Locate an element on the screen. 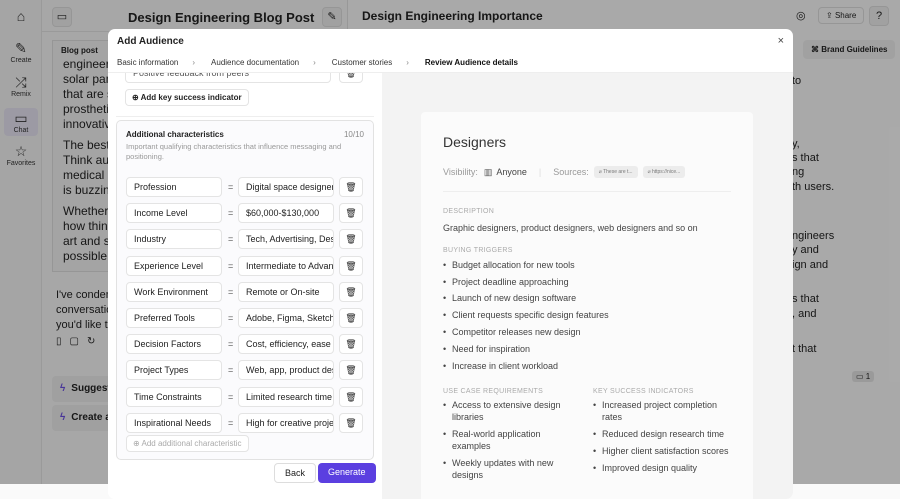  audience-name: Designers is located at coordinates (475, 142).